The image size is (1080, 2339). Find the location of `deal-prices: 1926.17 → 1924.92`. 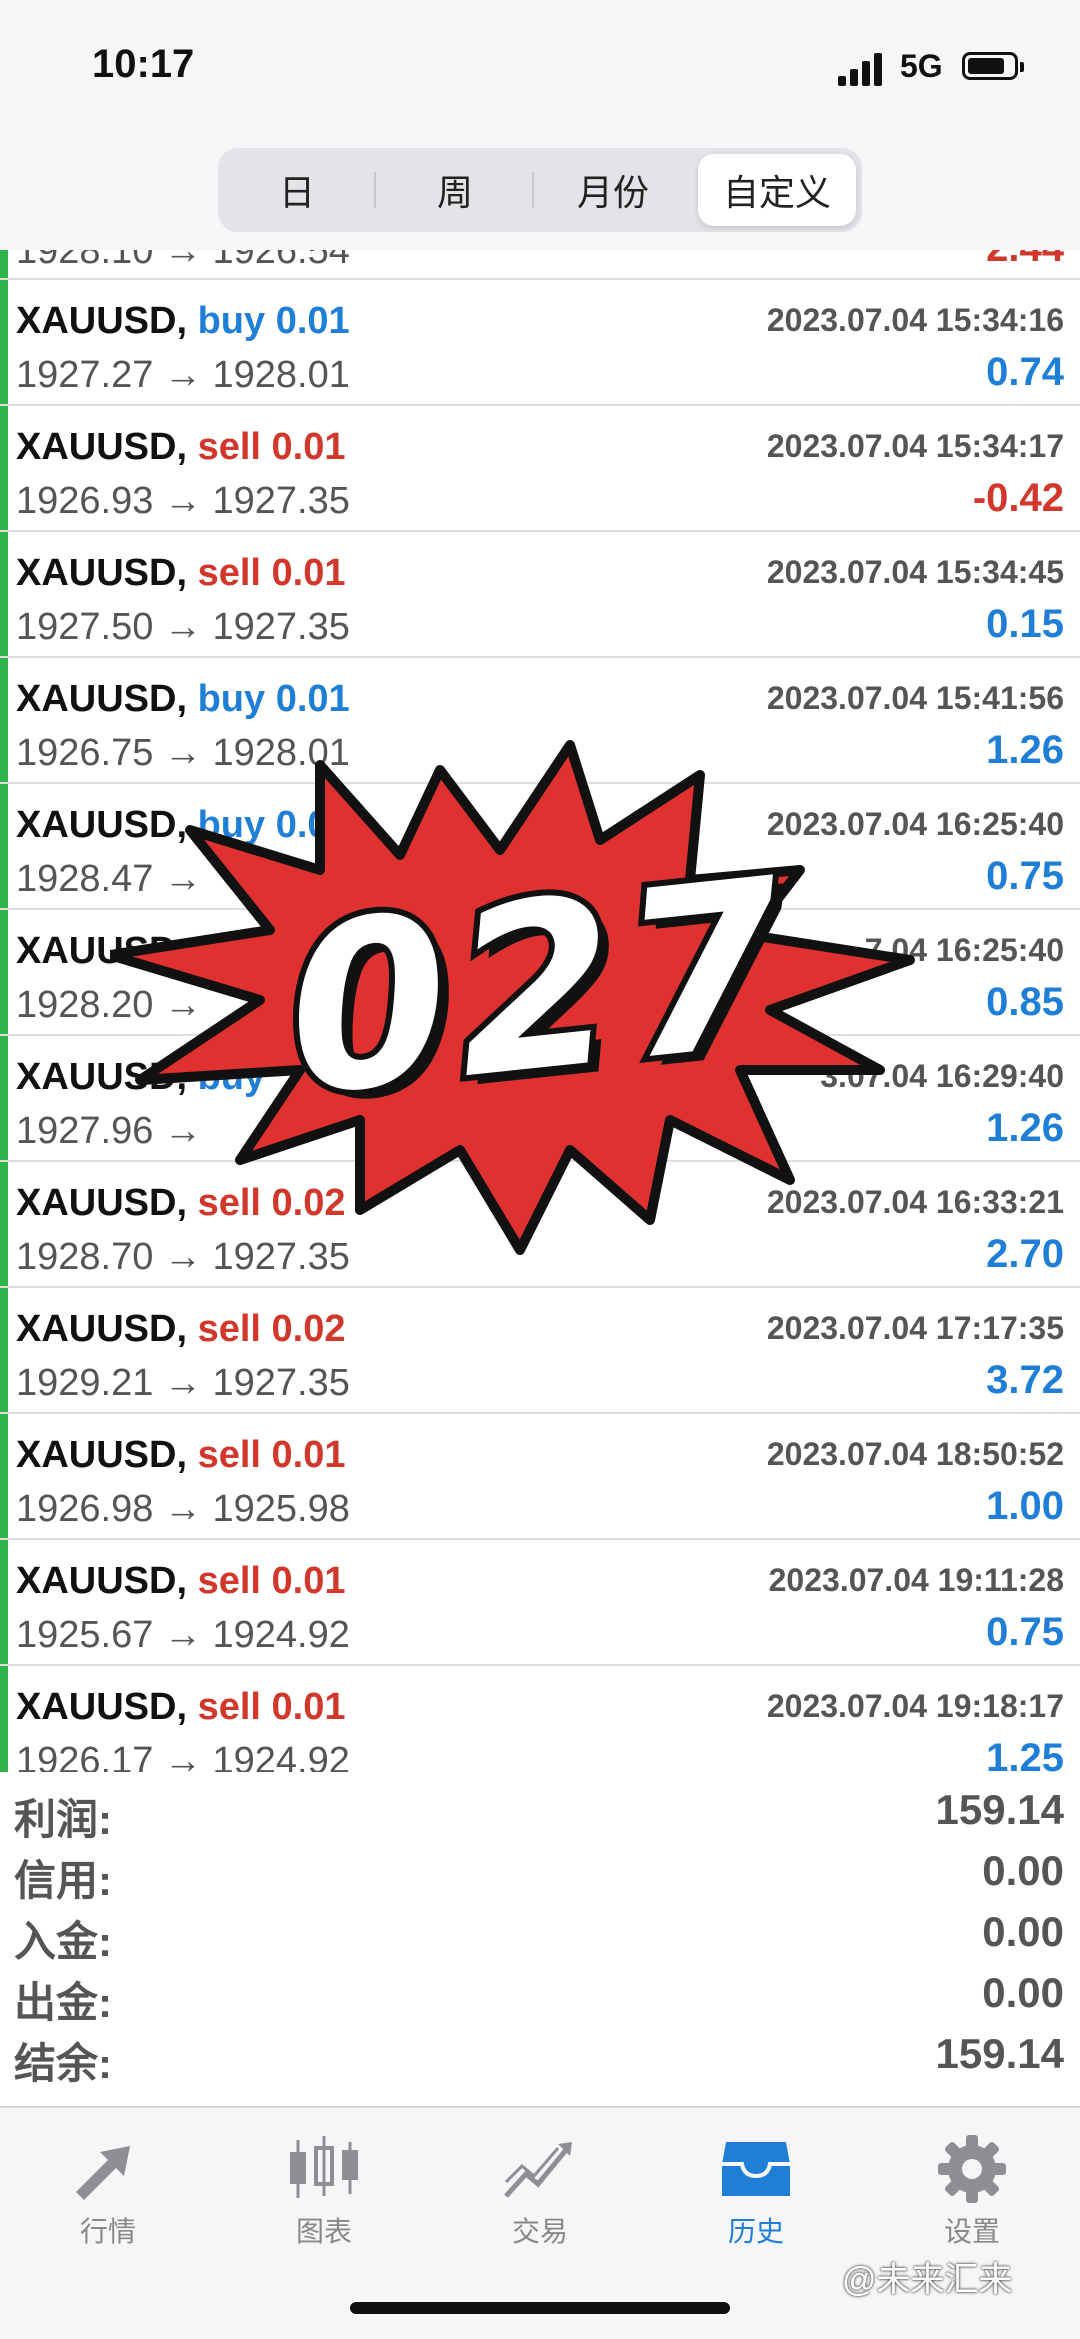

deal-prices: 1926.17 → 1924.92 is located at coordinates (183, 1756).